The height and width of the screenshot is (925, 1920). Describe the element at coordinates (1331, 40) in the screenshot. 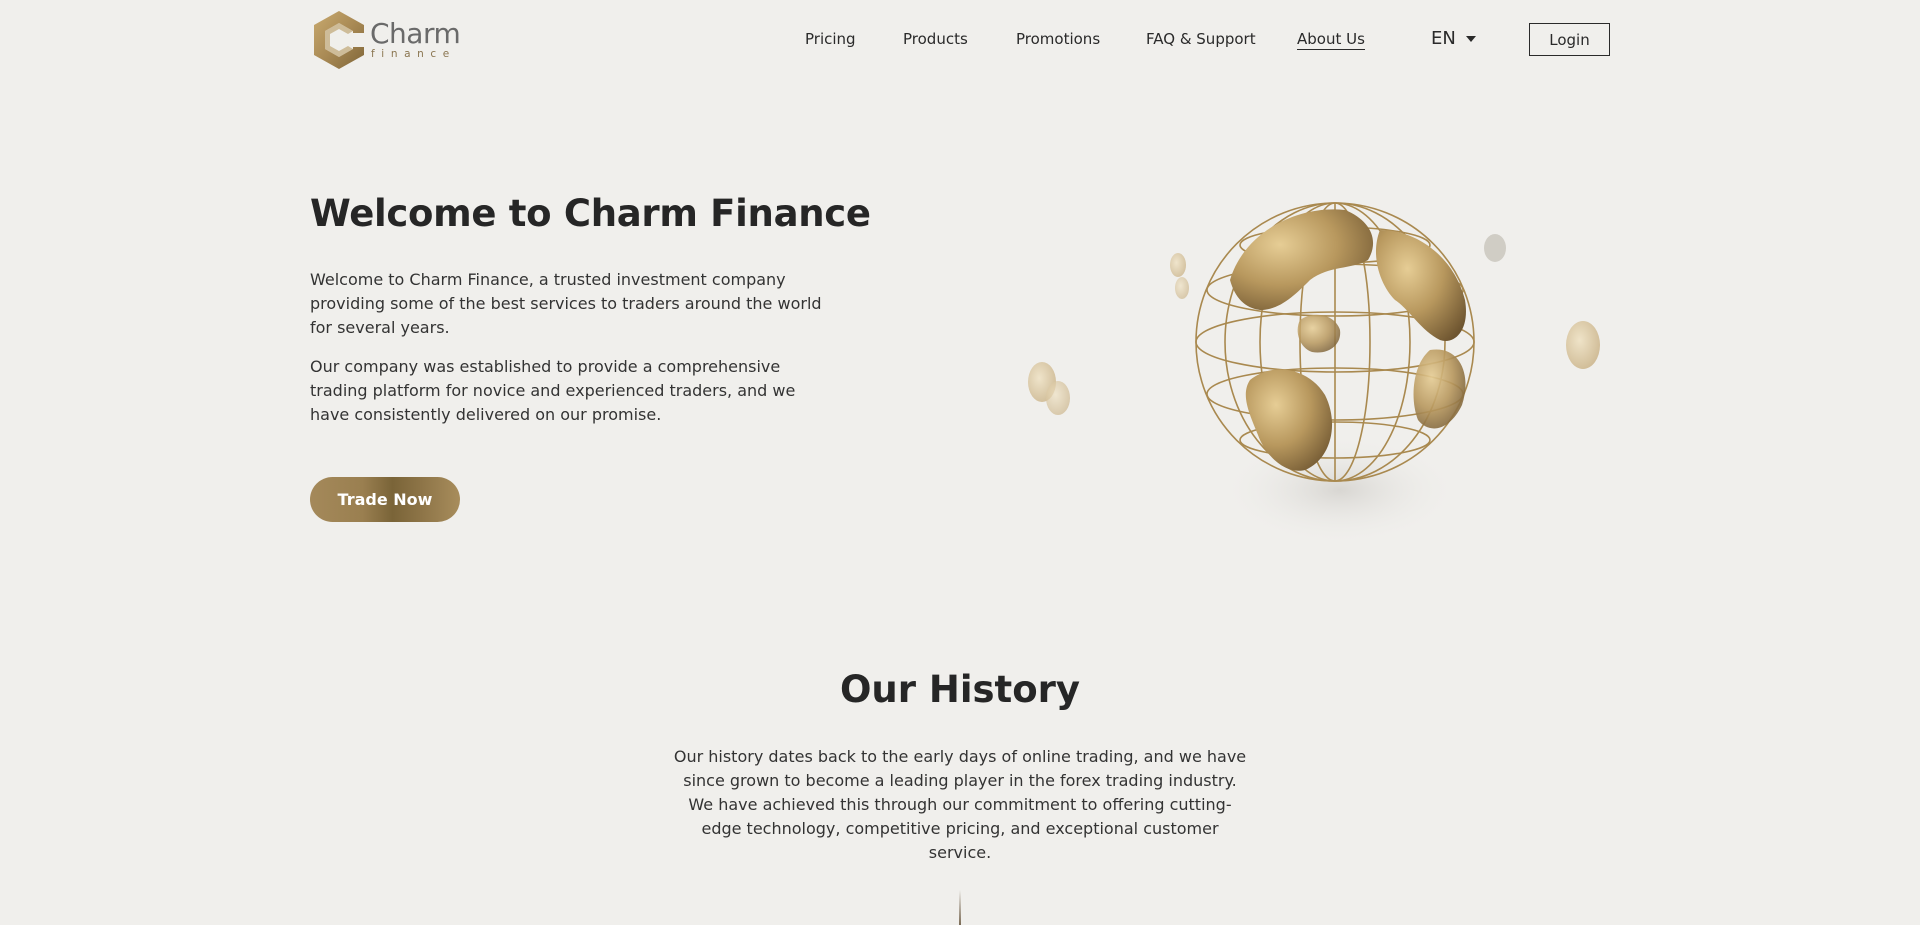

I see `nav-item-about-us: About Us` at that location.